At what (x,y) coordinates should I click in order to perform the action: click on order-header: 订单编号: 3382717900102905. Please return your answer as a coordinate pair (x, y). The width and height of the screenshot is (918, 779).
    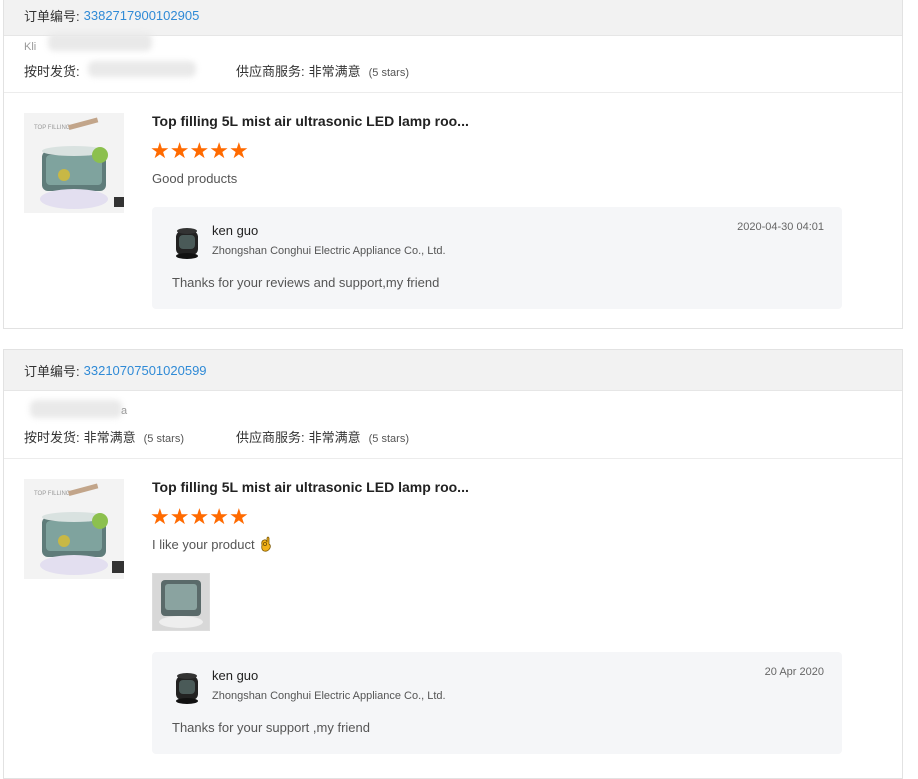
    Looking at the image, I should click on (453, 18).